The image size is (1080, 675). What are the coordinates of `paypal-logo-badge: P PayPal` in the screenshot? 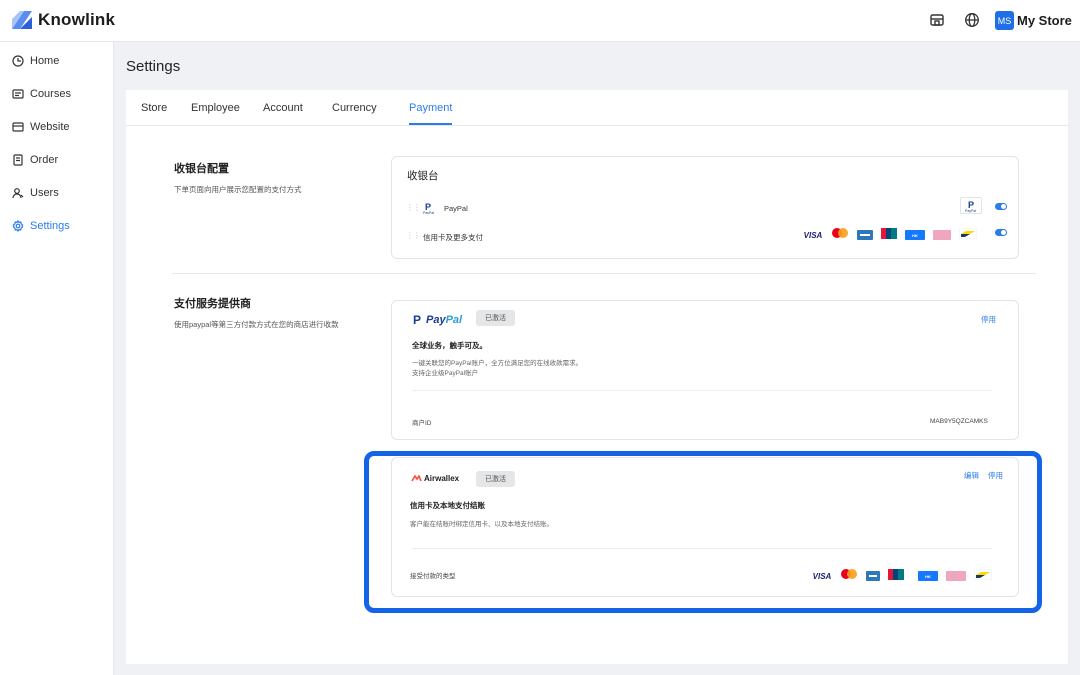 It's located at (971, 205).